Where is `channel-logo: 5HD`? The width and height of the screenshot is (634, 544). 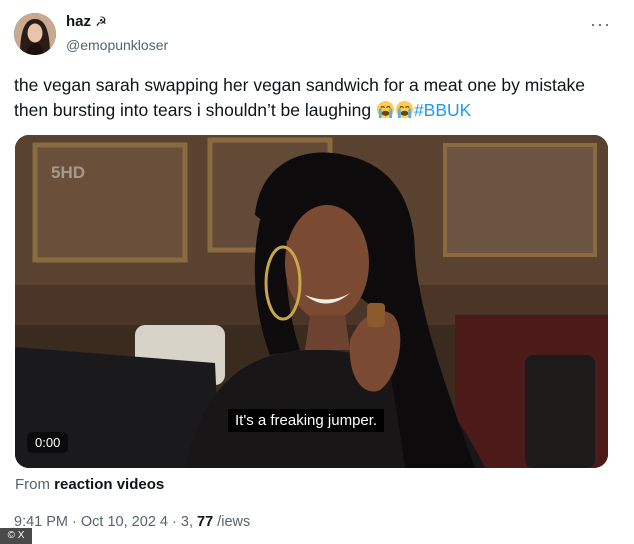 channel-logo: 5HD is located at coordinates (68, 172).